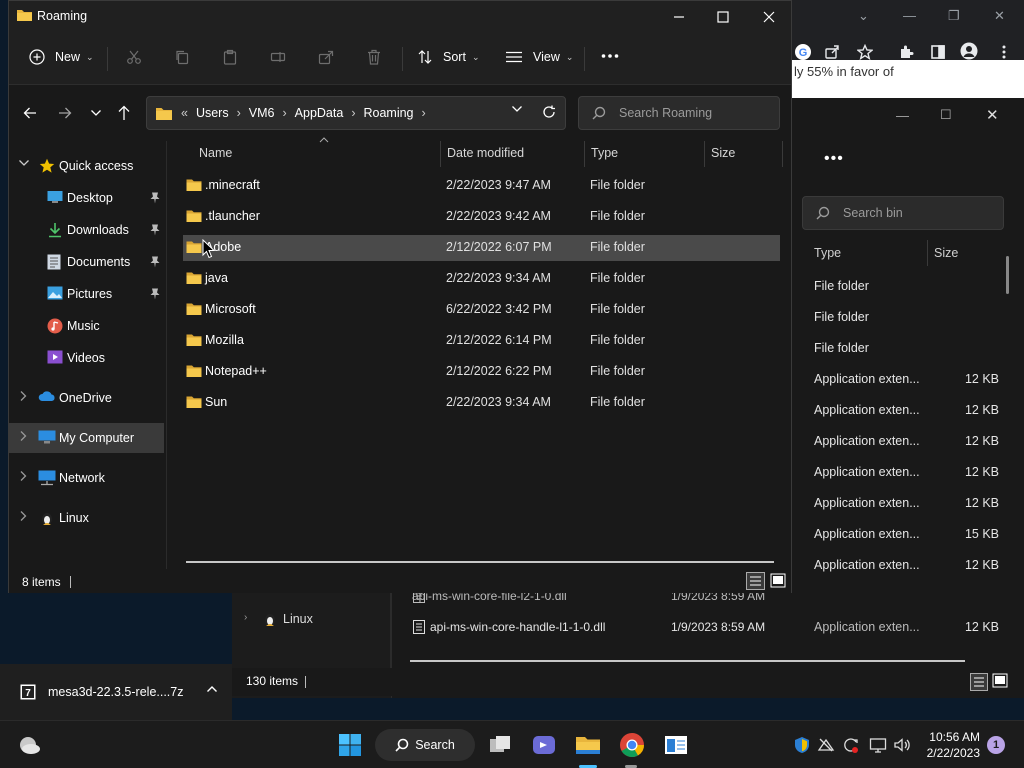 This screenshot has height=768, width=1024. I want to click on start-windows-icon, so click(350, 745).